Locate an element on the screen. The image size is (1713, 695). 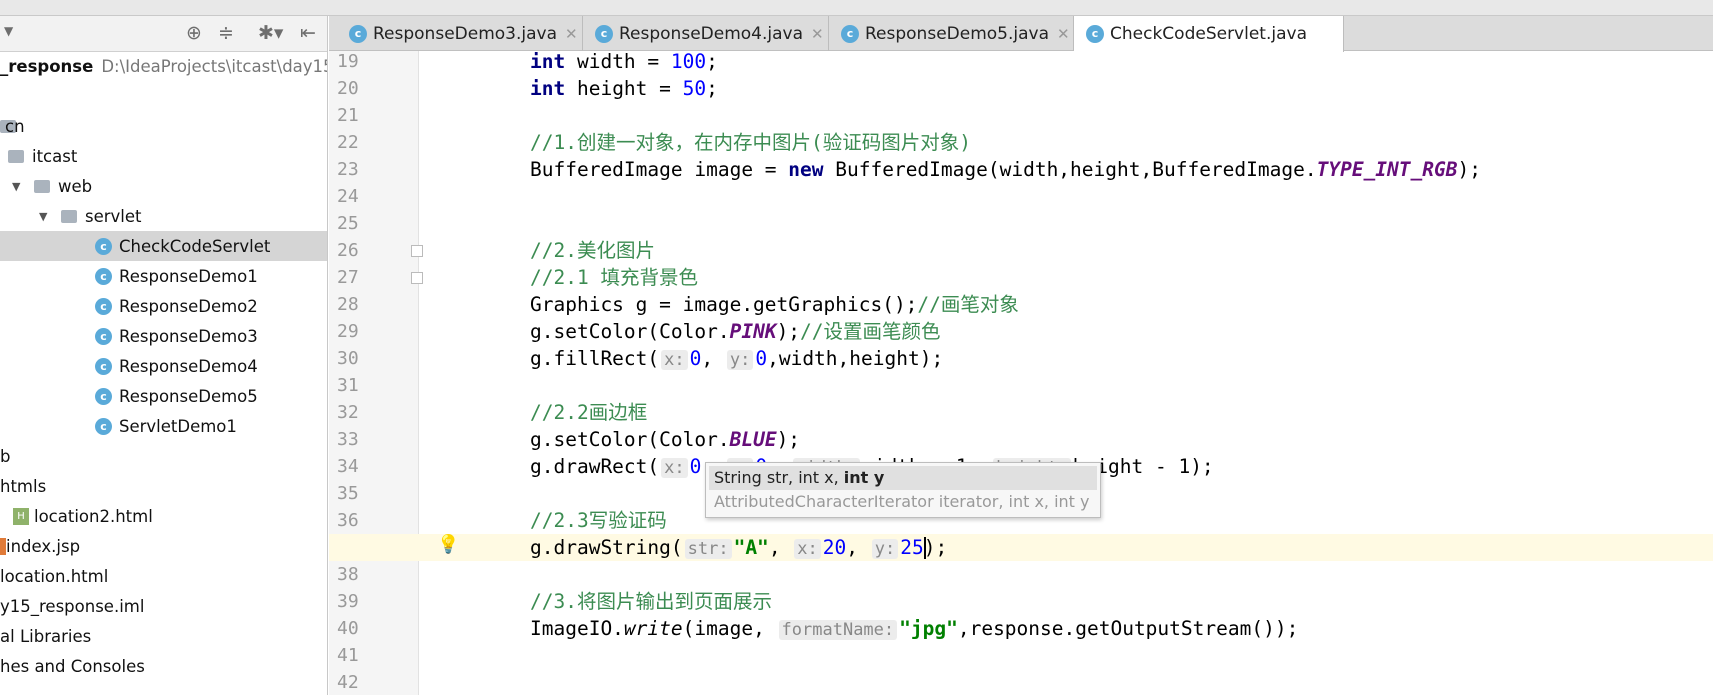
tree-item: c ResponseDemo2 is located at coordinates (163, 306).